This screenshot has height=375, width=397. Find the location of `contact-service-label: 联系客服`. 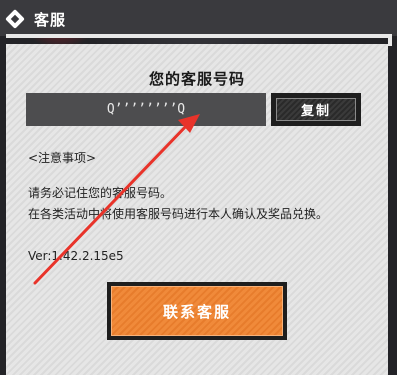

contact-service-label: 联系客服 is located at coordinates (197, 311).